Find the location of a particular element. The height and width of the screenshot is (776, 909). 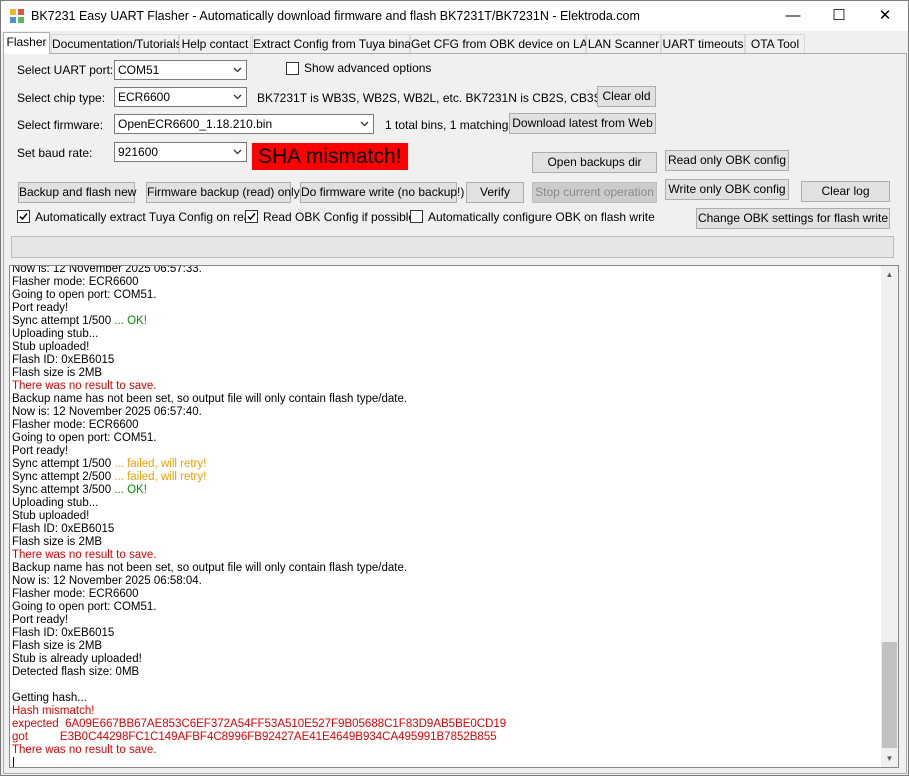

log-line: Detected flash size: 0MB is located at coordinates (447, 672).